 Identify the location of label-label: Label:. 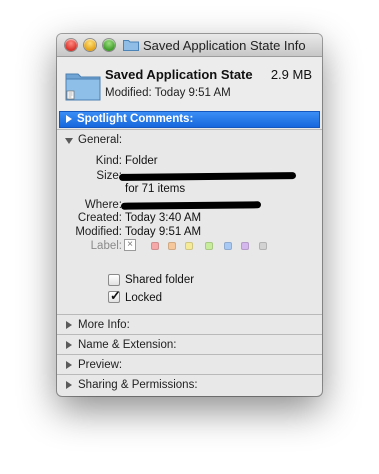
(106, 246).